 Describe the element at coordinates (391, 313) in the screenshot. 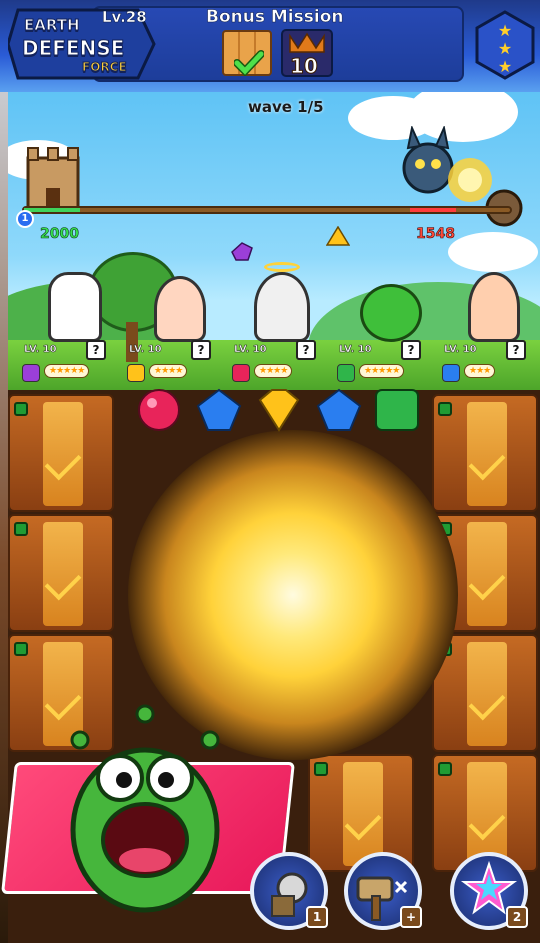

I see `hero-green-monster-figure` at that location.